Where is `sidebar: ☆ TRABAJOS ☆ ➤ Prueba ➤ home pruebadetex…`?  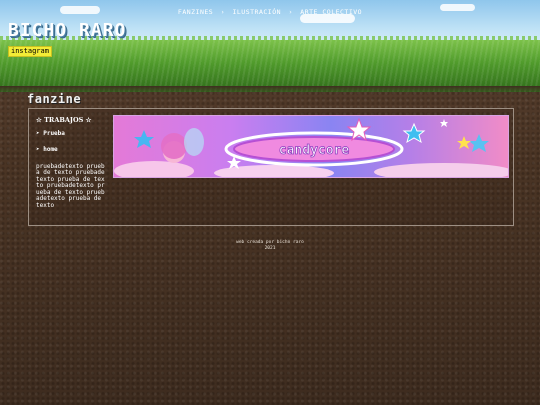
sidebar: ☆ TRABAJOS ☆ ➤ Prueba ➤ home pruebadetex… is located at coordinates (72, 163).